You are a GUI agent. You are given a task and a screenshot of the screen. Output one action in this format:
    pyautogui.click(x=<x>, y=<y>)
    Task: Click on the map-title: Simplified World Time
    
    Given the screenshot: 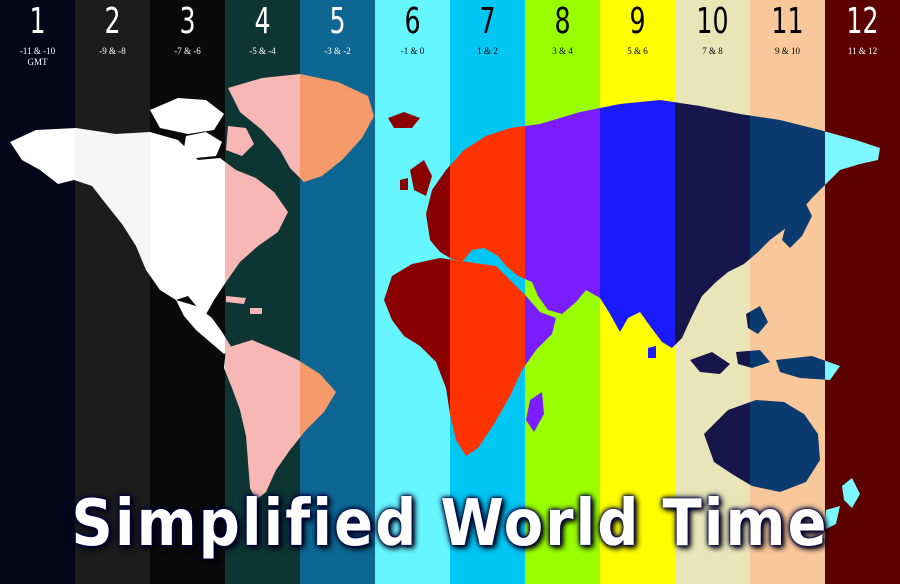 What is the action you would take?
    pyautogui.click(x=450, y=524)
    